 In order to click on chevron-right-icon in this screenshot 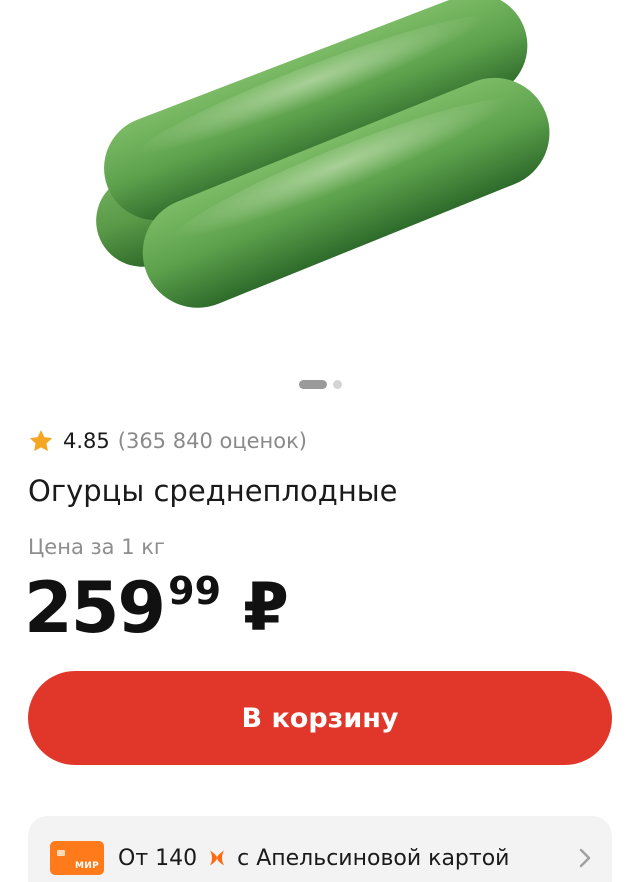, I will do `click(585, 858)`.